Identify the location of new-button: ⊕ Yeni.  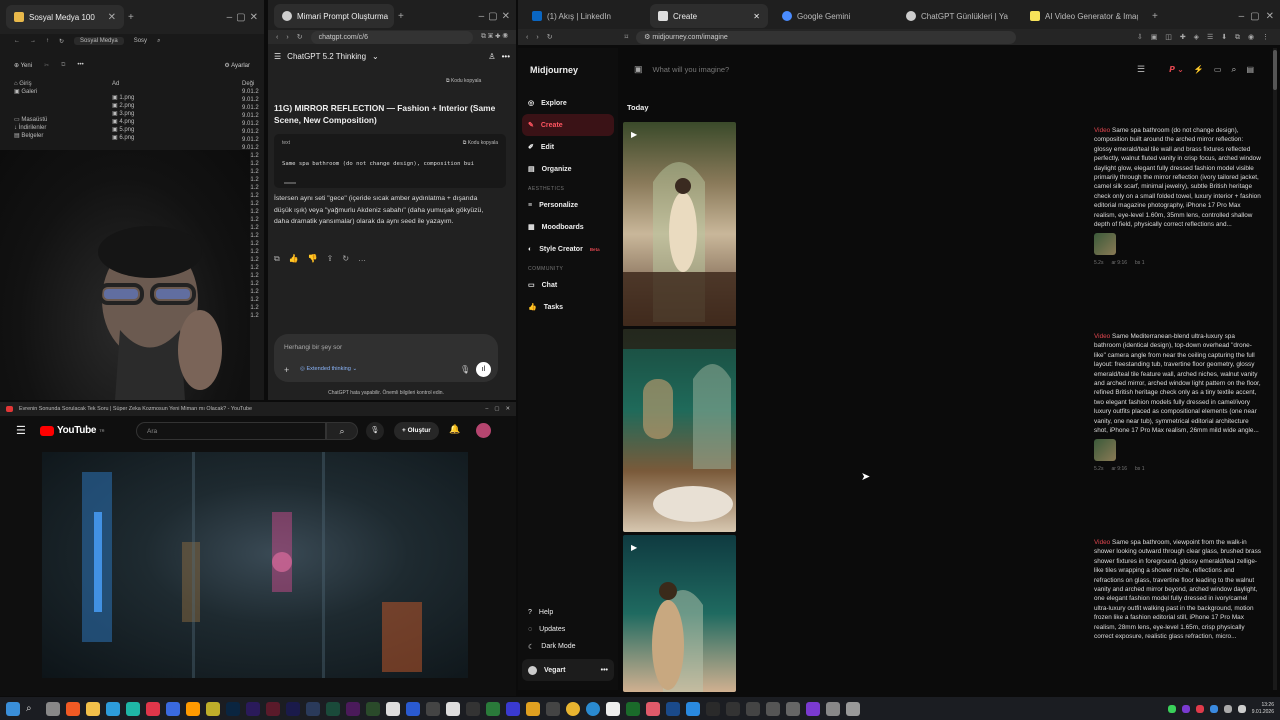
(23, 65).